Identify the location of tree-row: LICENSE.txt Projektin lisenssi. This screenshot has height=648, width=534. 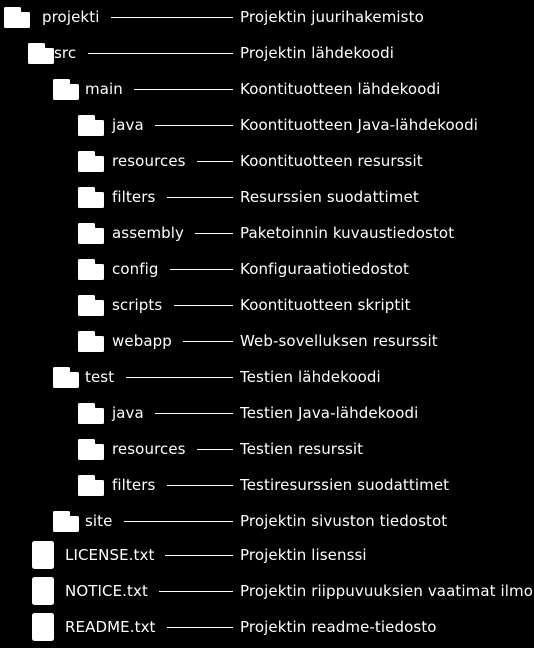
(267, 555).